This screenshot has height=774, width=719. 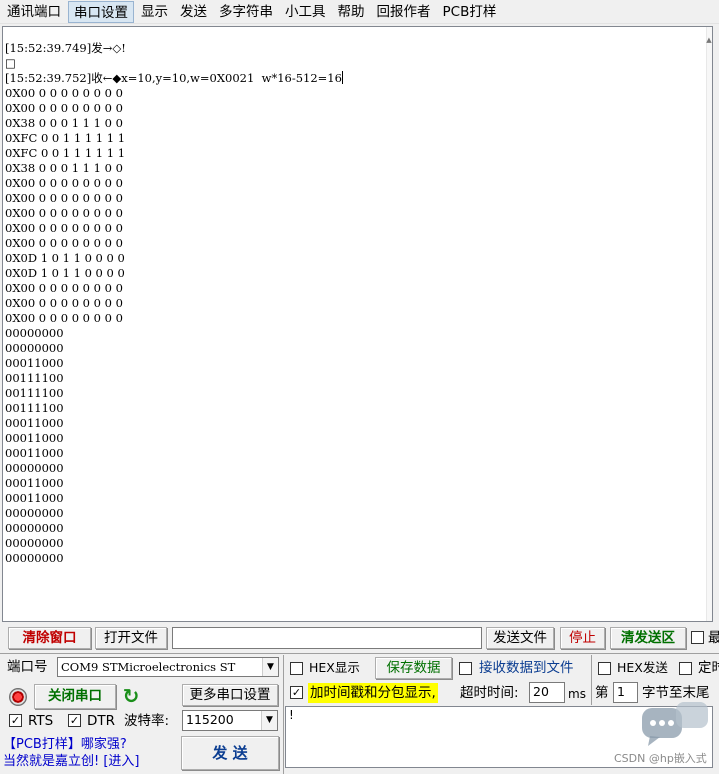 I want to click on menu-send: 发送, so click(x=193, y=12).